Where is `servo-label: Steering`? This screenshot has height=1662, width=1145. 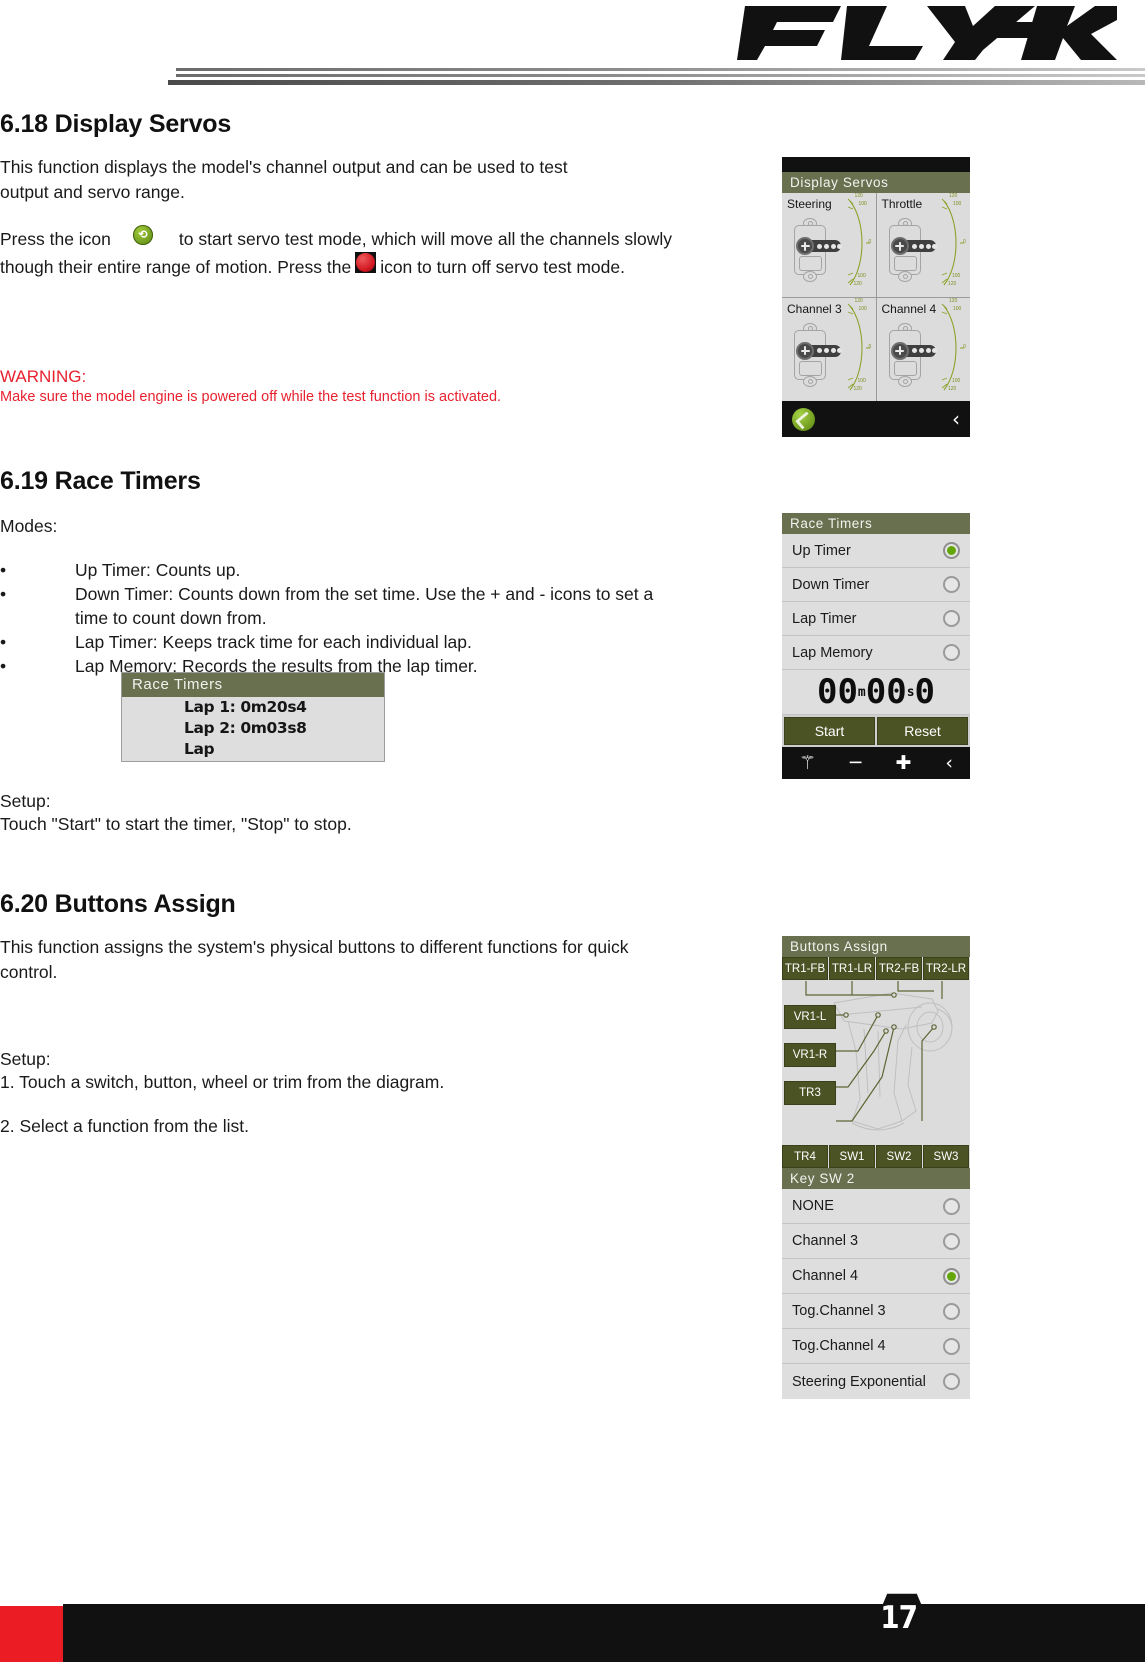
servo-label: Steering is located at coordinates (809, 204).